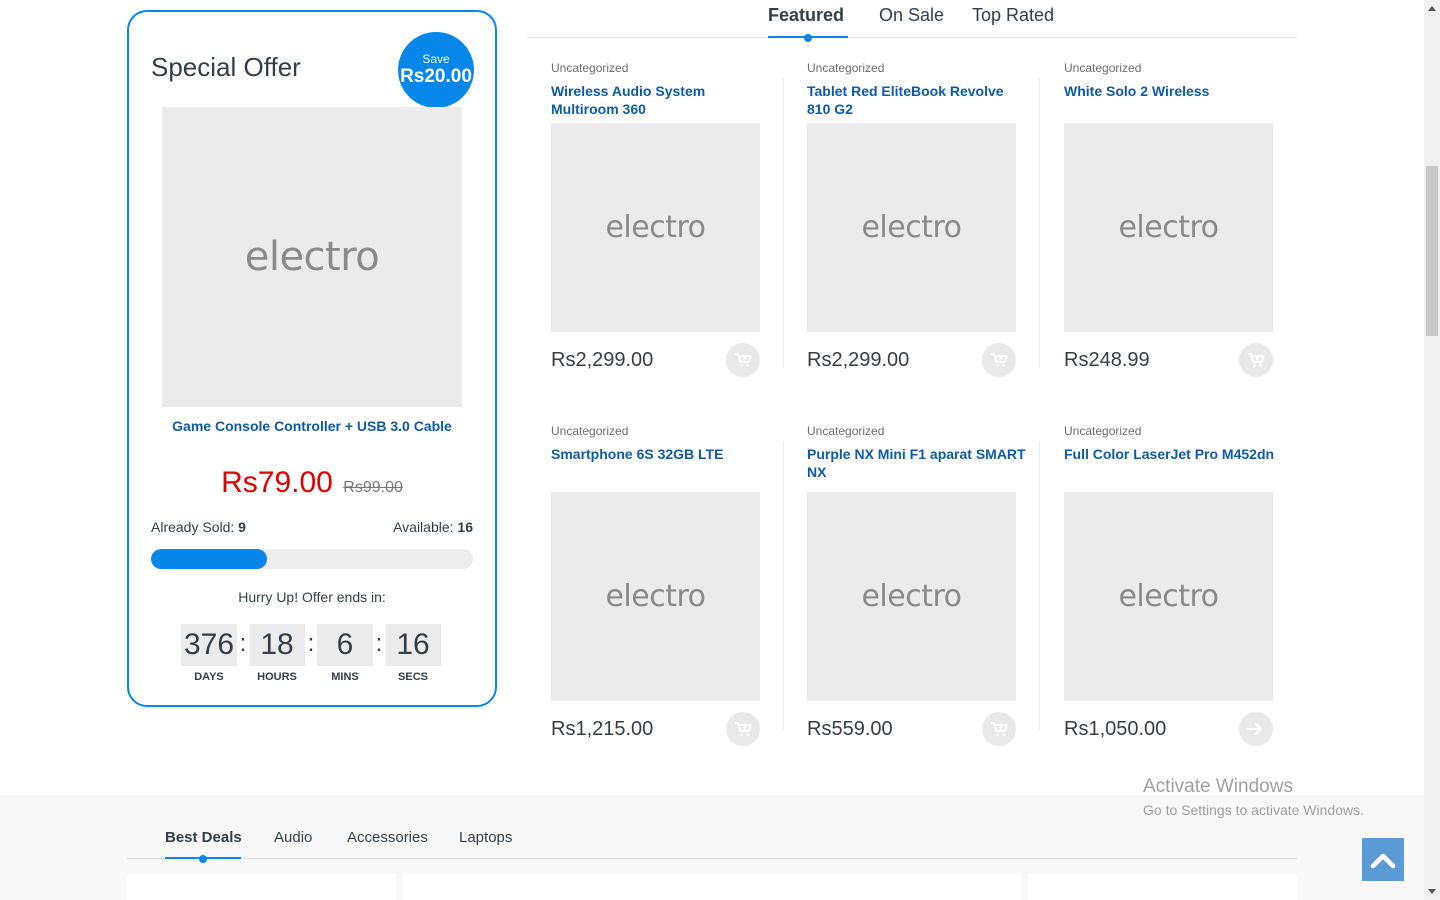 This screenshot has height=900, width=1440. What do you see at coordinates (209, 653) in the screenshot?
I see `countdown-days: 376 DAYS` at bounding box center [209, 653].